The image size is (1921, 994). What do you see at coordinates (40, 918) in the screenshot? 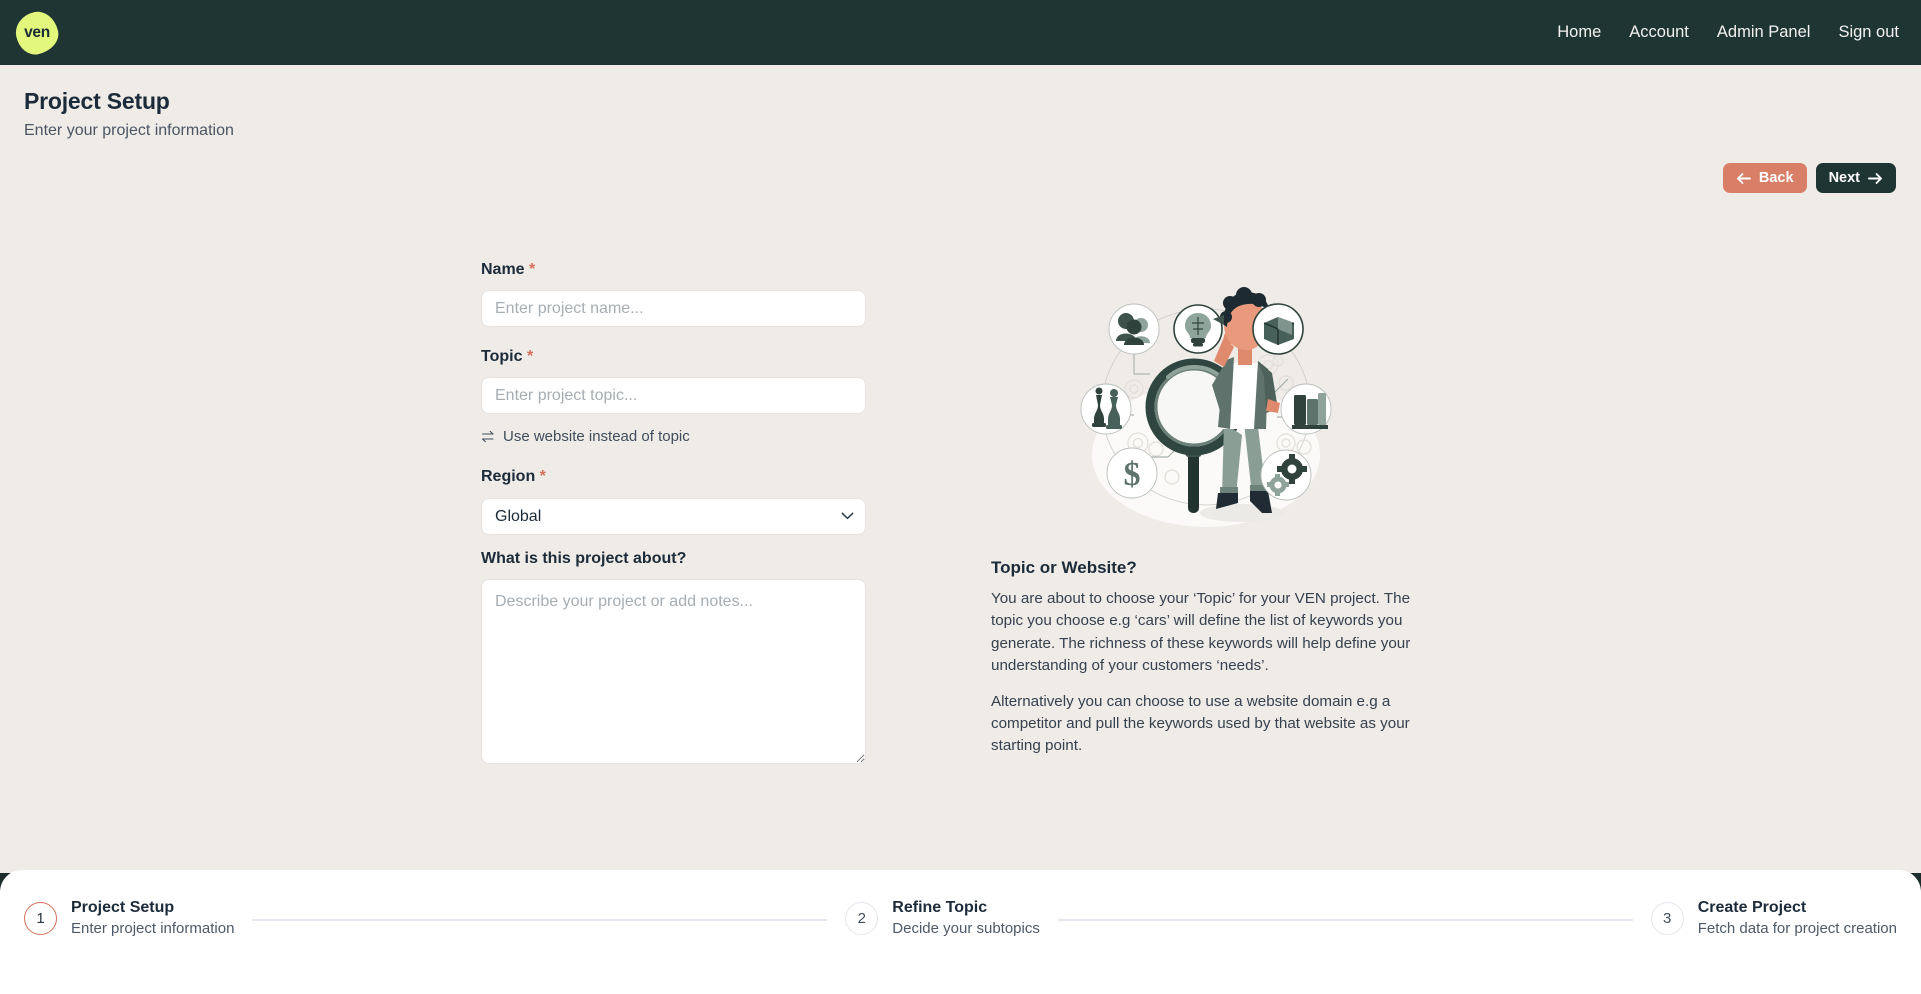
I see `step-1-number: 1` at bounding box center [40, 918].